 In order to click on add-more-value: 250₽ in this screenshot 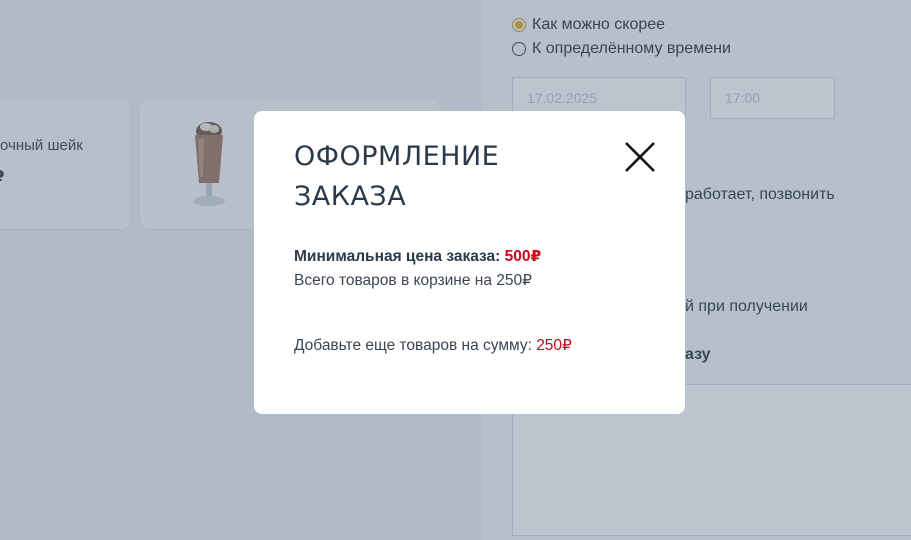, I will do `click(554, 345)`.